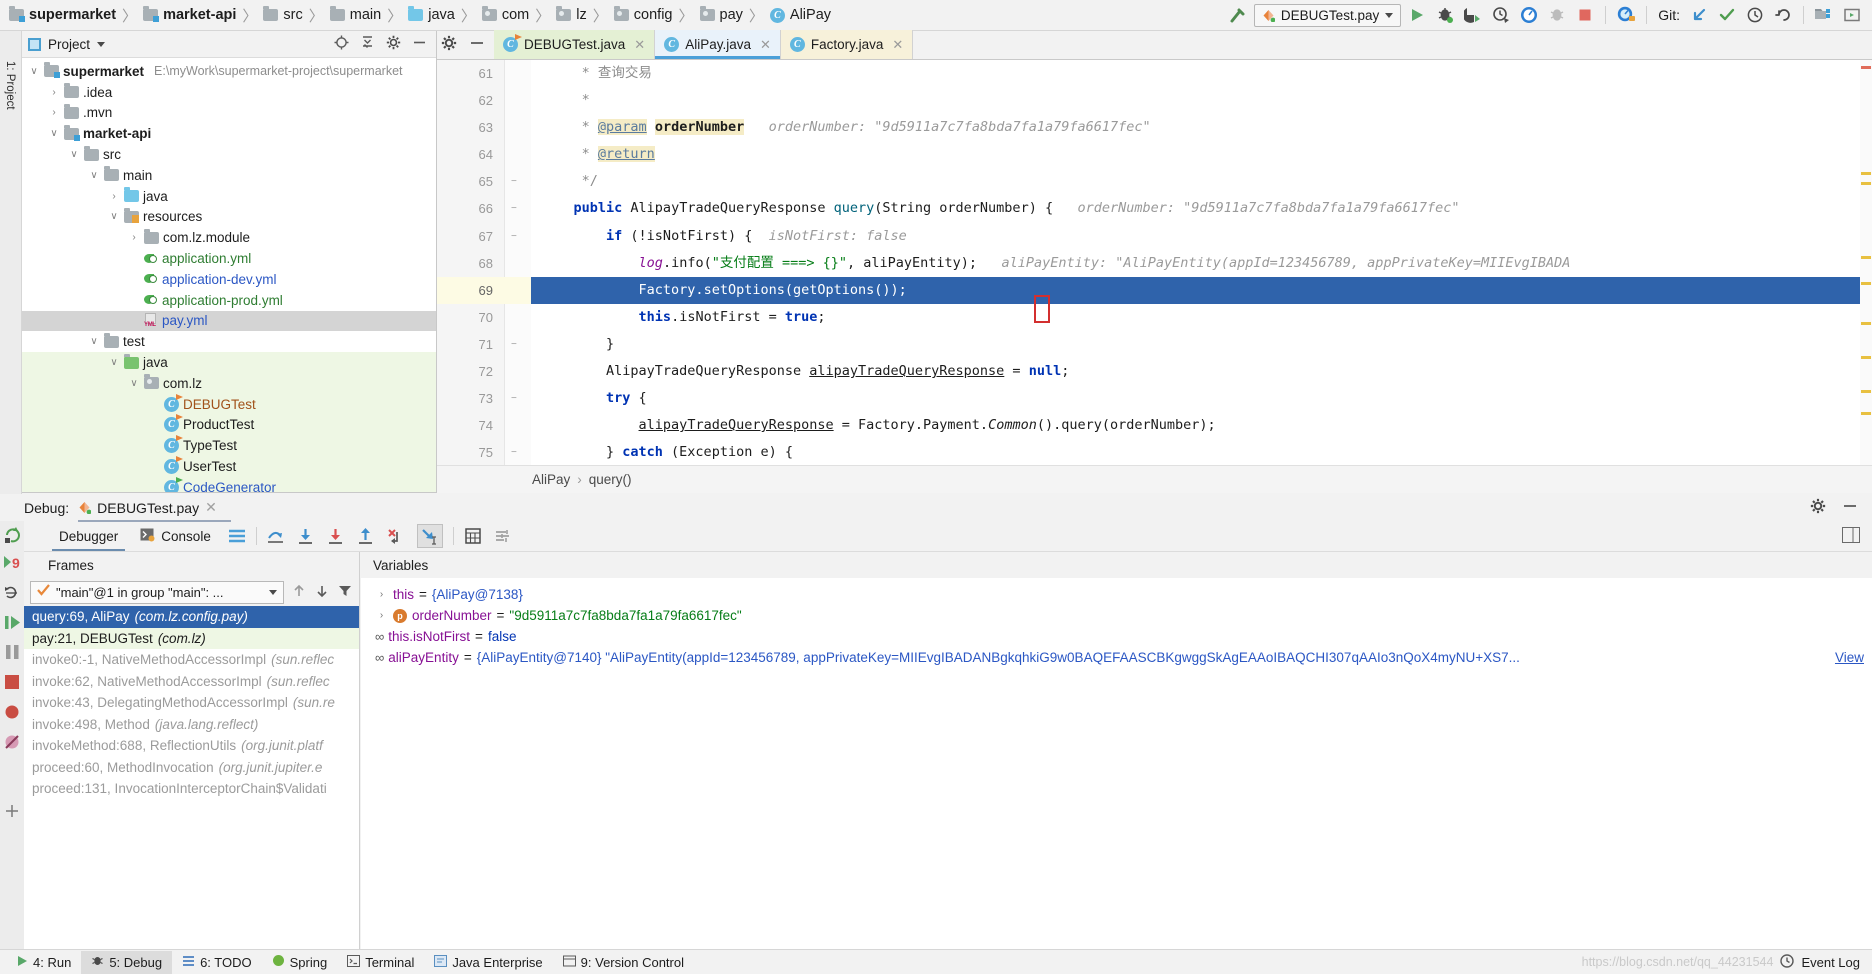 The width and height of the screenshot is (1872, 974). I want to click on code-line-70: 70 this.isNotFirst = true;, so click(1154, 317).